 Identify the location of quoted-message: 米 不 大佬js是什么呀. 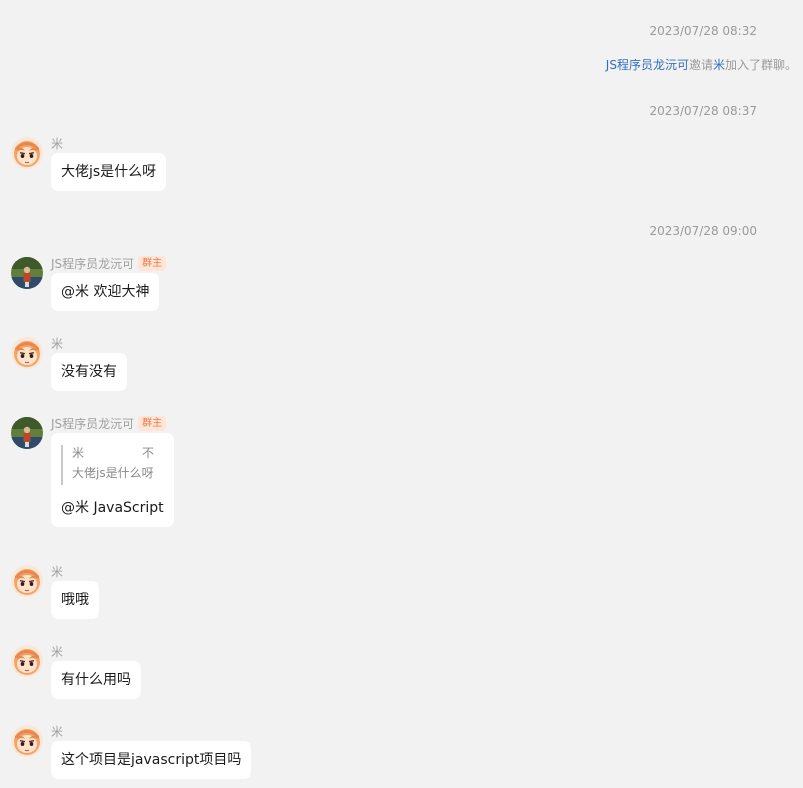
(112, 465).